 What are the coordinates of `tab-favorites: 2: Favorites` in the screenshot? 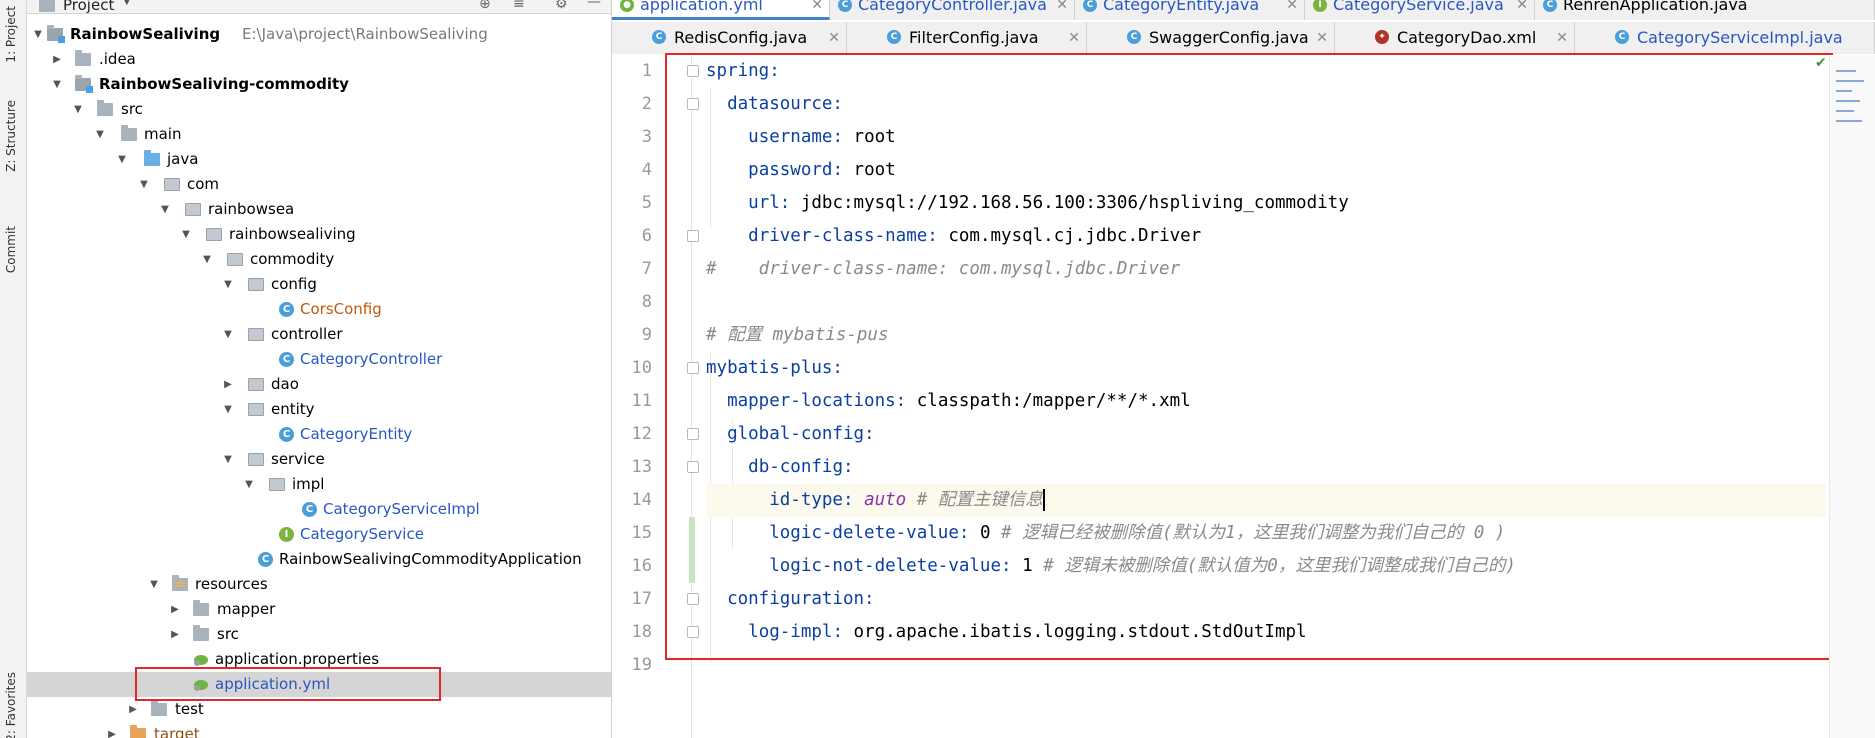 It's located at (11, 705).